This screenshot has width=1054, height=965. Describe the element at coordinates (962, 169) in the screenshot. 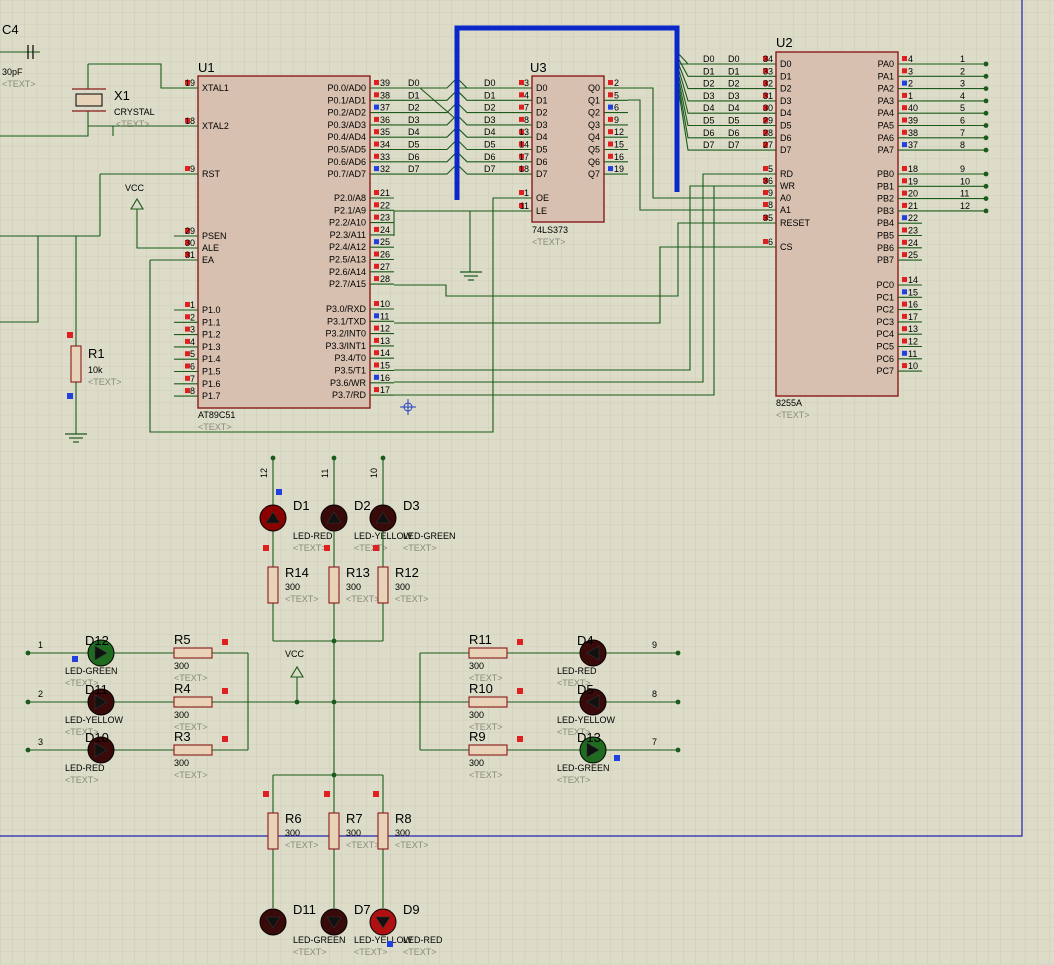

I see `net-label: 9` at that location.